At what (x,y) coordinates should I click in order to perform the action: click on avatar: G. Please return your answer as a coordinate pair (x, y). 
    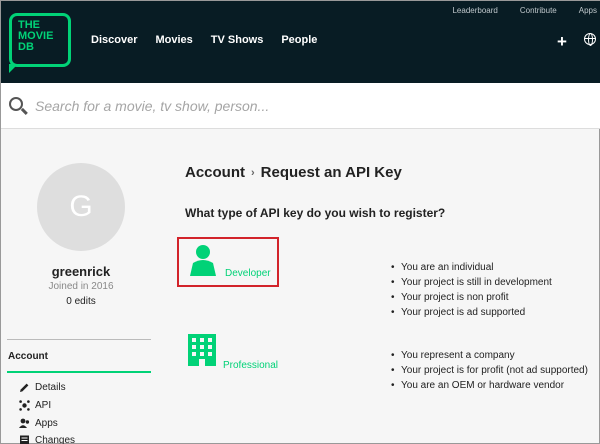
    Looking at the image, I should click on (81, 207).